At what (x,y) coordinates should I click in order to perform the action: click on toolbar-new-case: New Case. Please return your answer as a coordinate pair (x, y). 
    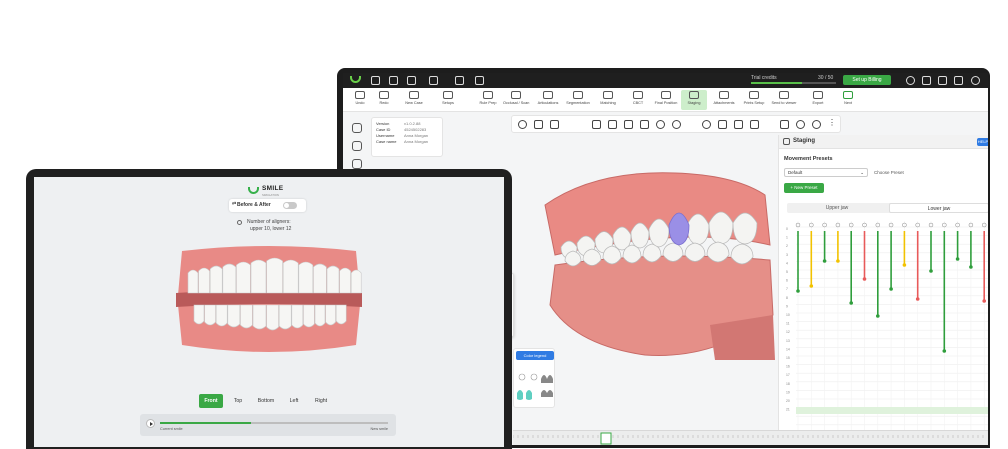
    Looking at the image, I should click on (414, 100).